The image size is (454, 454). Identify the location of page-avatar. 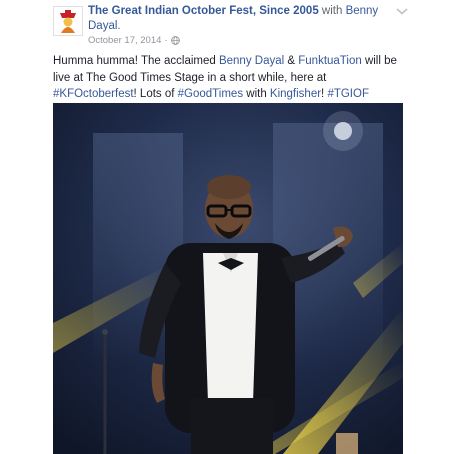
(68, 21).